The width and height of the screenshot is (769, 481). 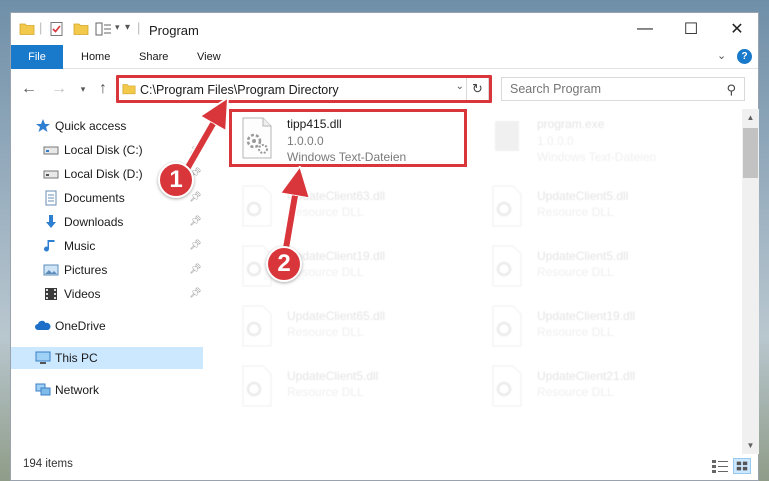 I want to click on vertical-scrollbar: ▲ ▼, so click(x=750, y=281).